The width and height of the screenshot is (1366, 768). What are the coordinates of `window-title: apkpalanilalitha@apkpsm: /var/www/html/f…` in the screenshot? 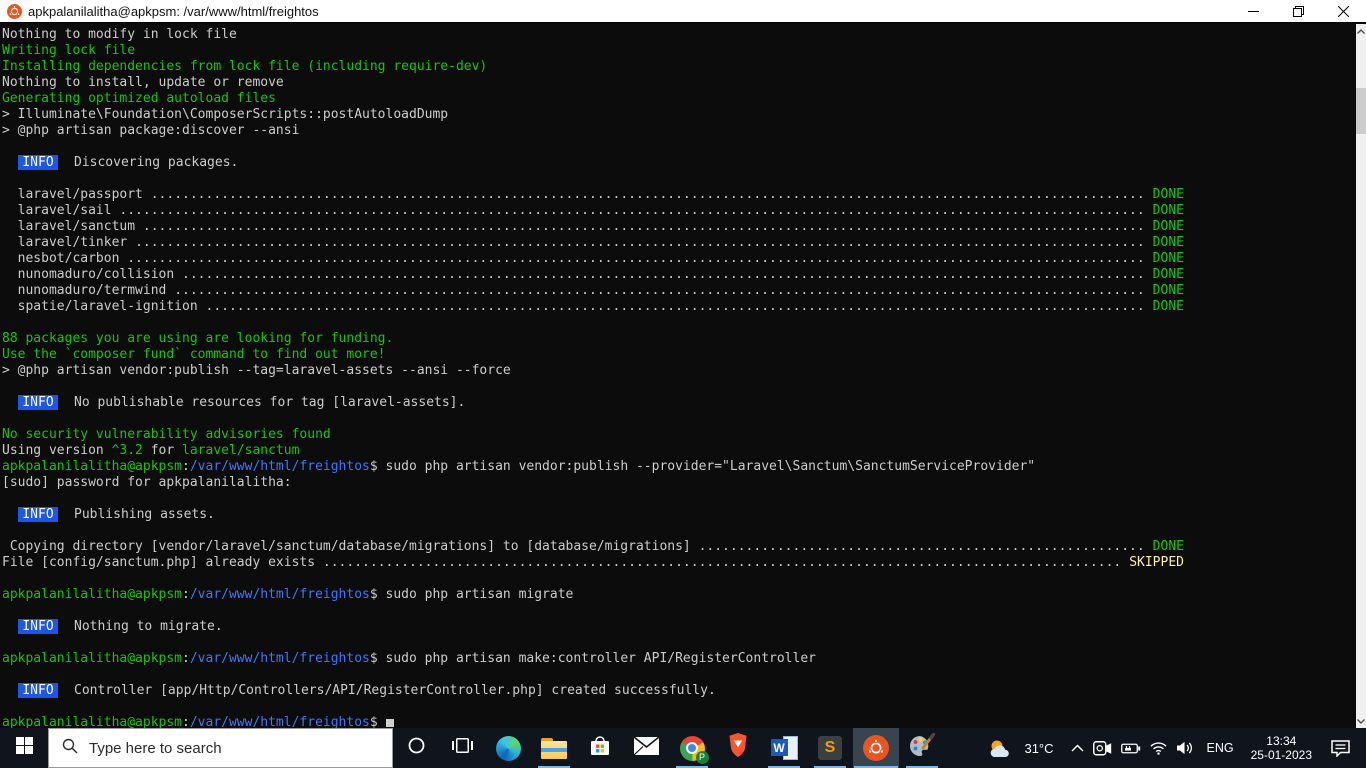 It's located at (173, 11).